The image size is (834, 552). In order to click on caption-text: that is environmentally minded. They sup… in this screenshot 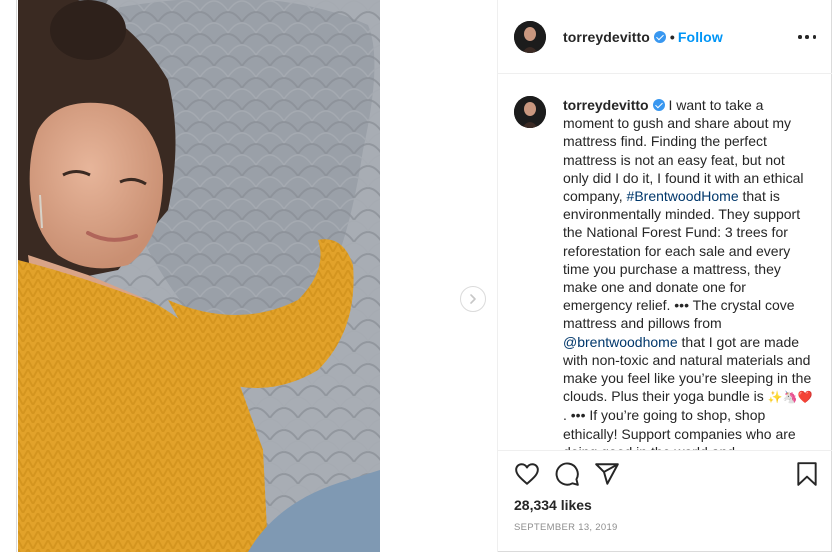, I will do `click(682, 260)`.